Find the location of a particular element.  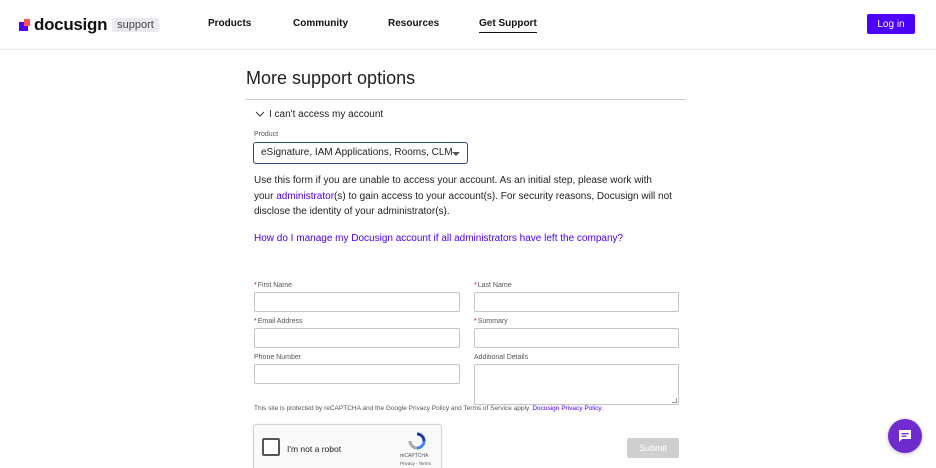

nav-get-support: Get Support is located at coordinates (508, 25).